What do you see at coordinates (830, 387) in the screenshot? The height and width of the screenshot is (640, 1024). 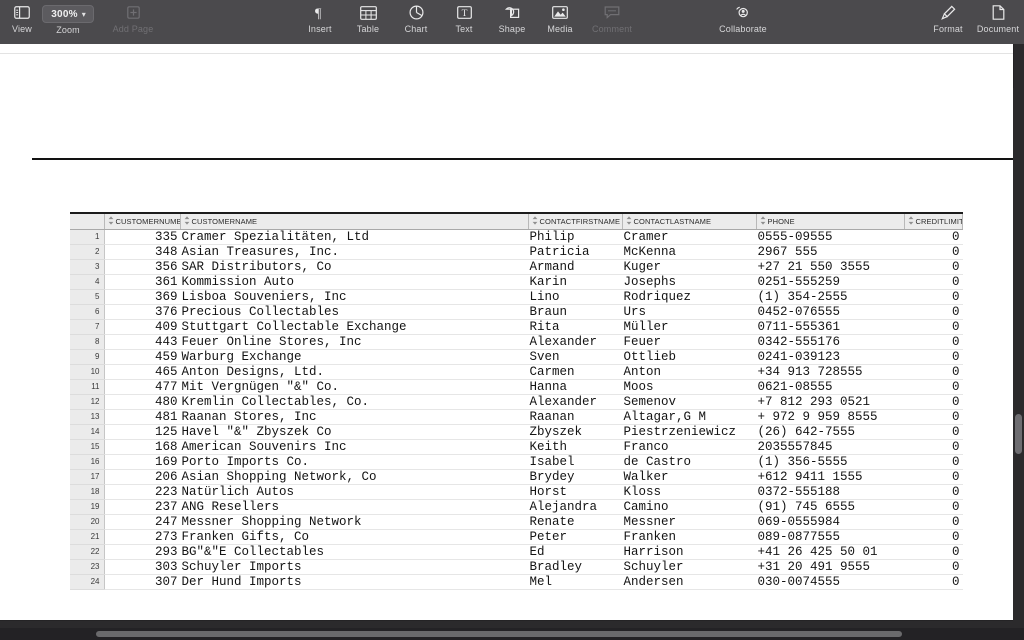 I see `cell-phone: 0621-08555` at bounding box center [830, 387].